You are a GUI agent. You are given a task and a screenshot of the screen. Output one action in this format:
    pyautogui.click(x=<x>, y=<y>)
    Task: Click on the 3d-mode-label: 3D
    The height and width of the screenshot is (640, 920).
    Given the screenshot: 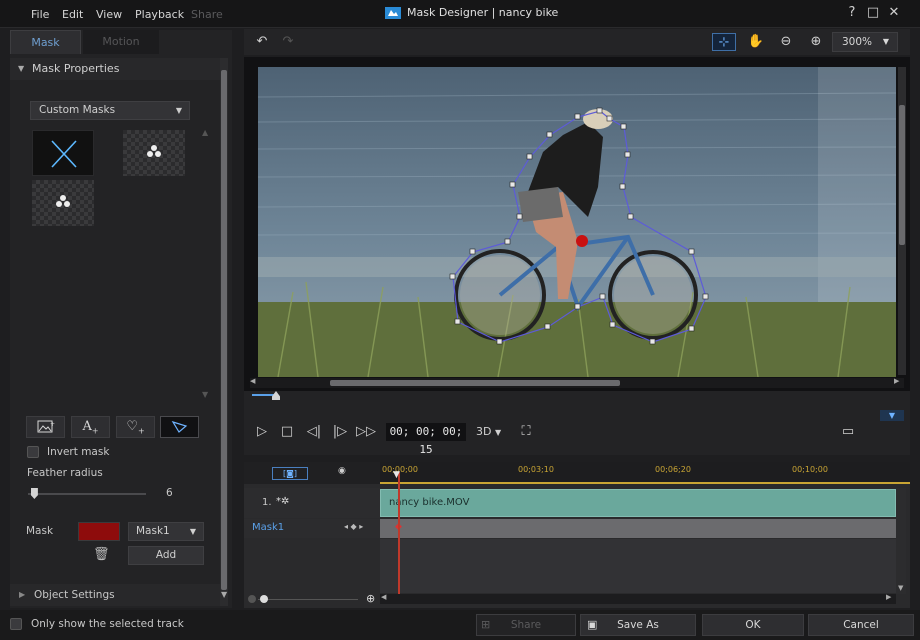 What is the action you would take?
    pyautogui.click(x=484, y=431)
    